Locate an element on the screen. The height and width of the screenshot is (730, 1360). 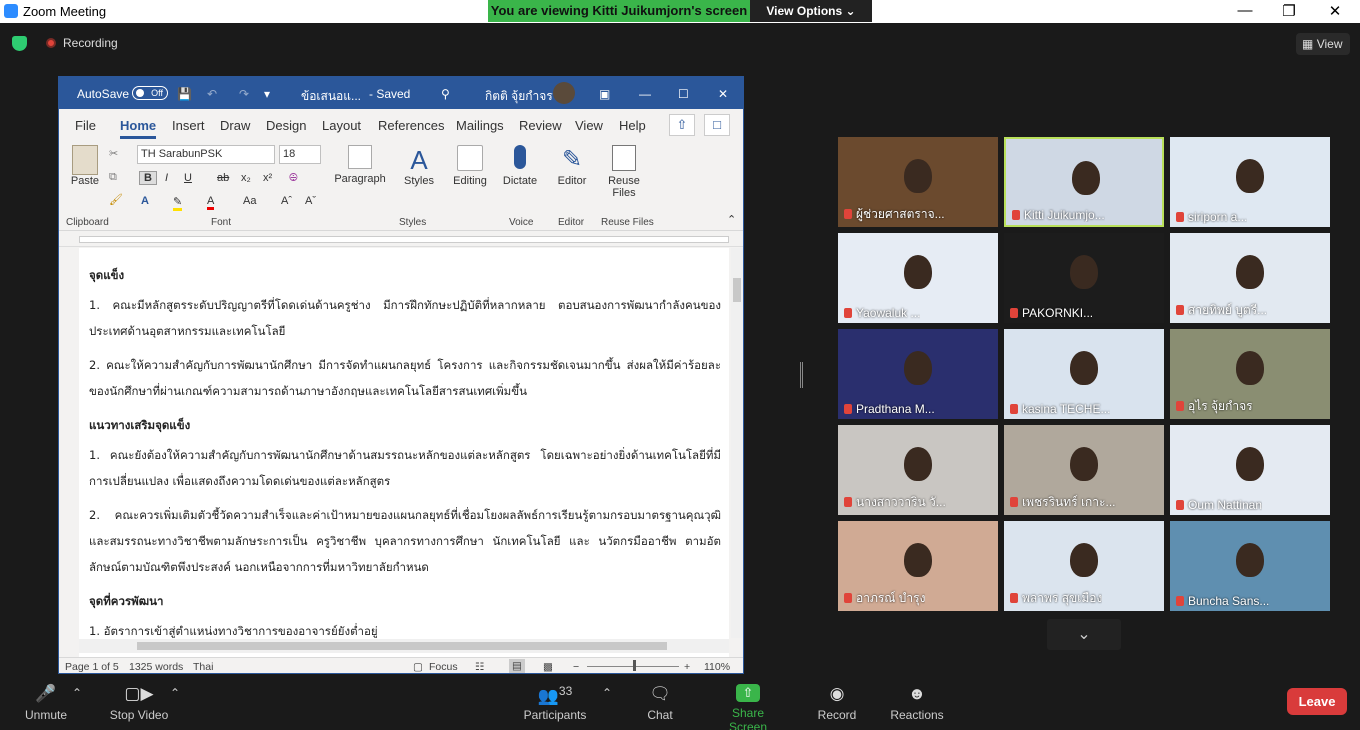
maximize-icon: ☐ is located at coordinates (683, 94).